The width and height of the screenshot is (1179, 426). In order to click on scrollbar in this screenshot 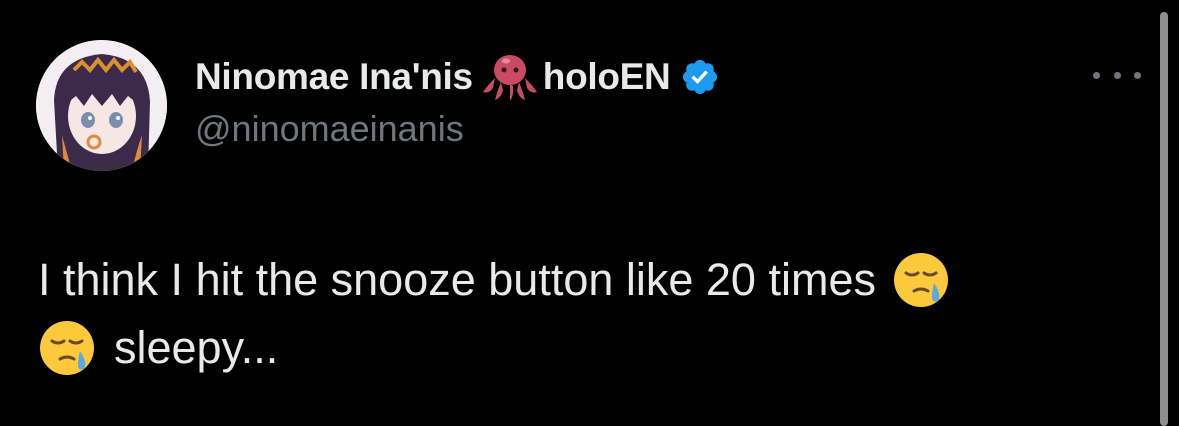, I will do `click(1164, 219)`.